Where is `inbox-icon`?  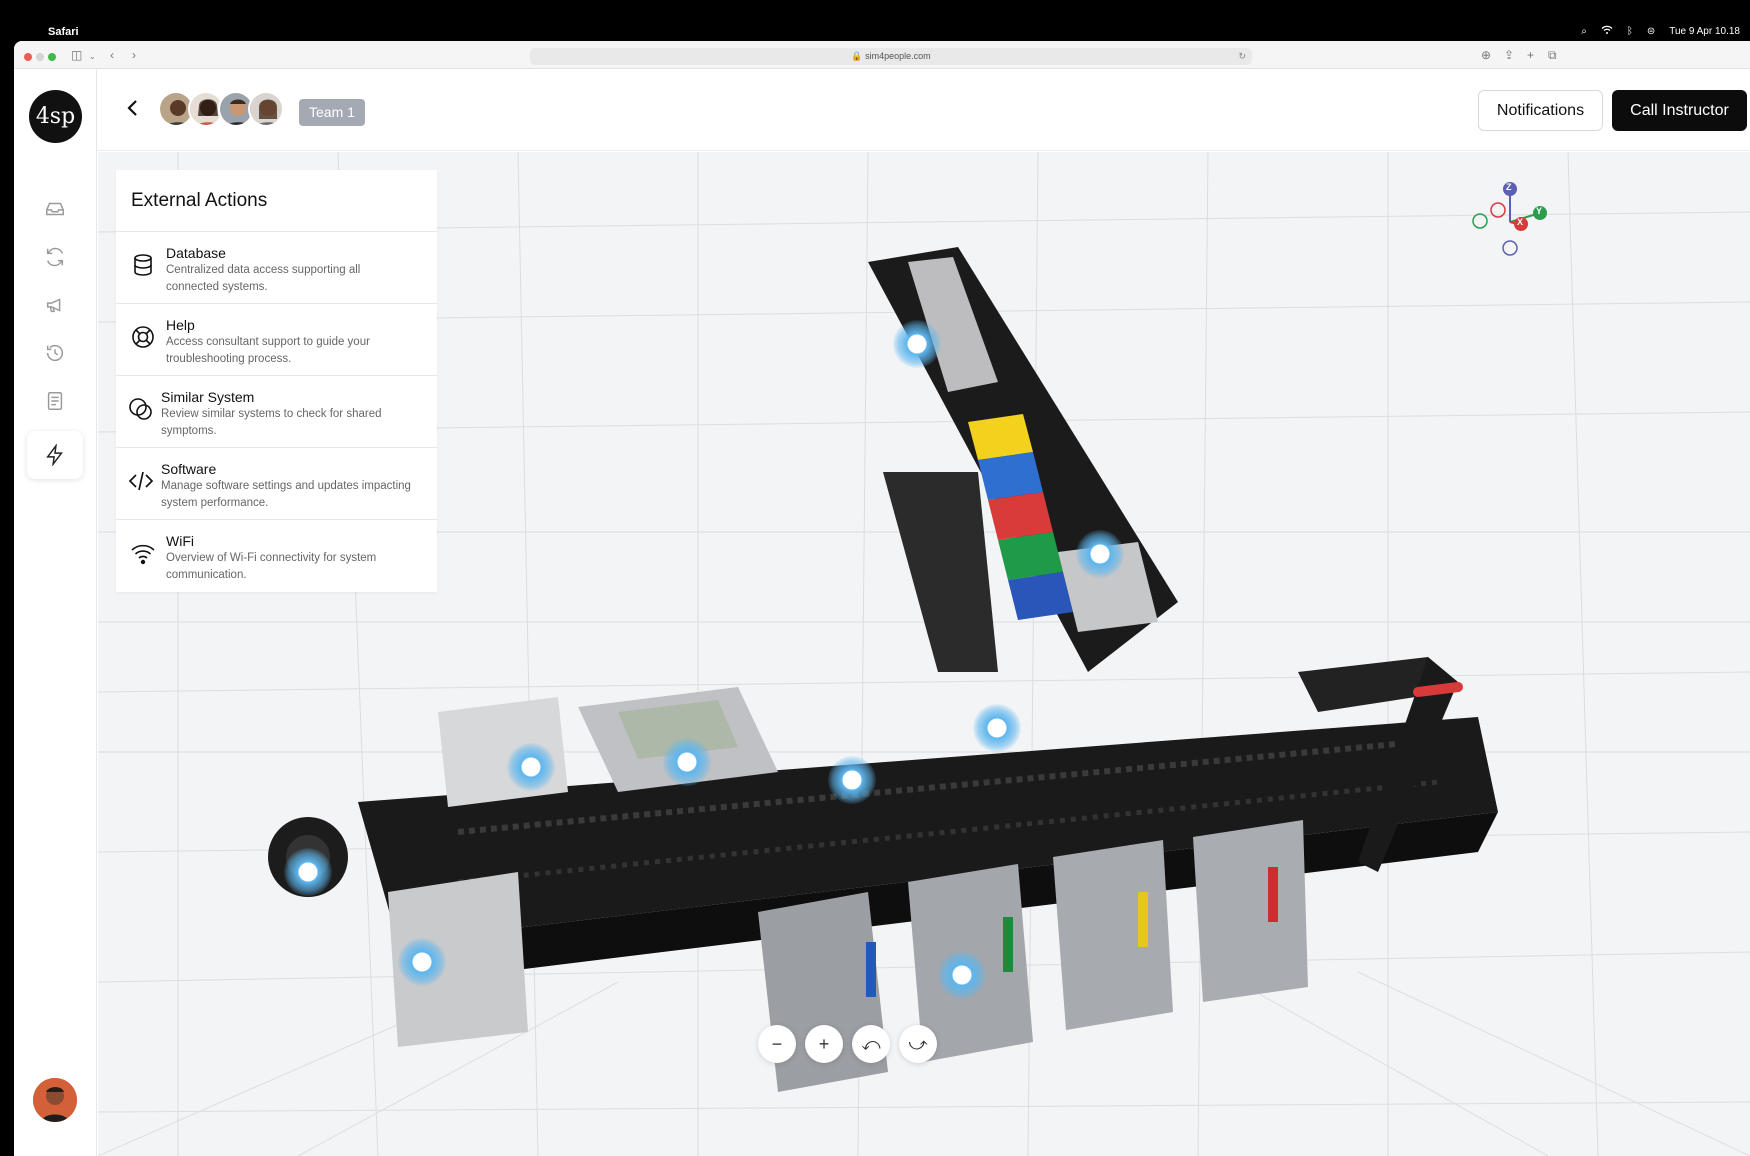
inbox-icon is located at coordinates (55, 209).